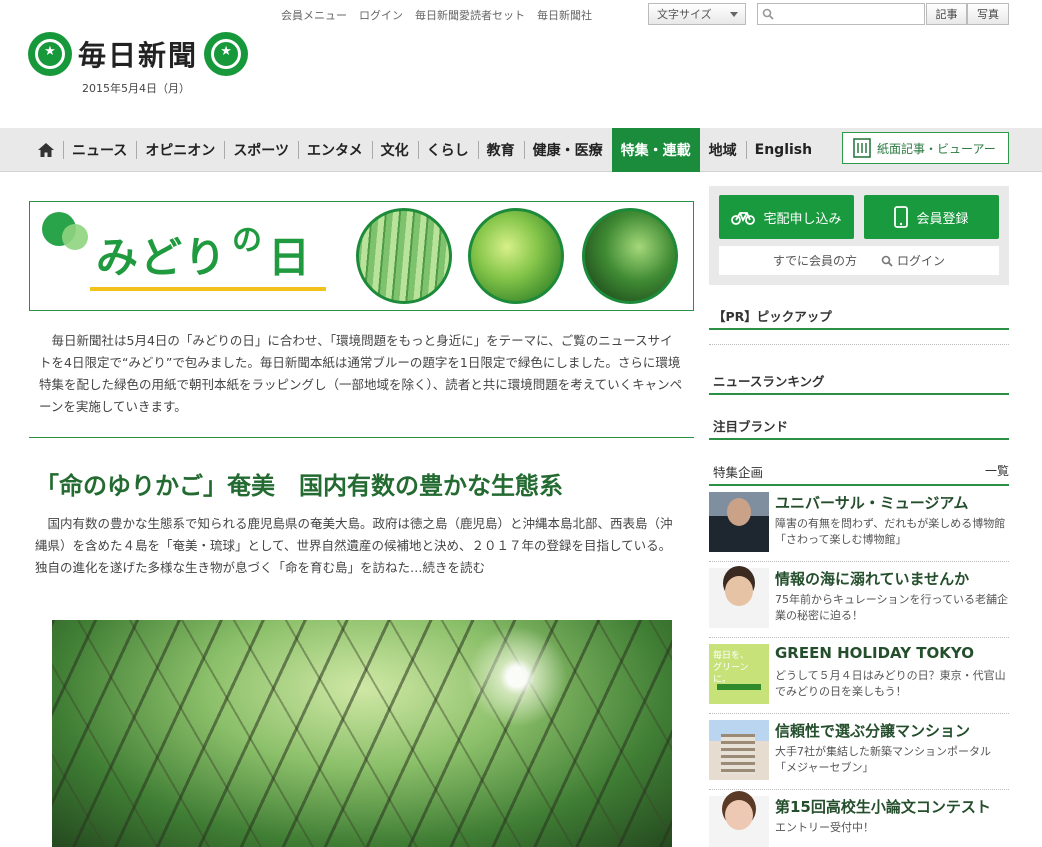 The height and width of the screenshot is (847, 1042). I want to click on banner-title-main: みどり, so click(162, 257).